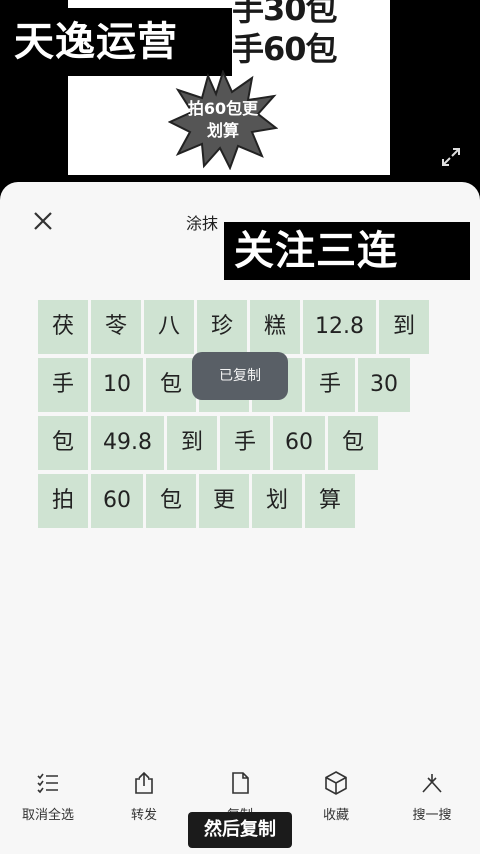 This screenshot has width=480, height=854. Describe the element at coordinates (335, 815) in the screenshot. I see `favorite-label: 收藏` at that location.